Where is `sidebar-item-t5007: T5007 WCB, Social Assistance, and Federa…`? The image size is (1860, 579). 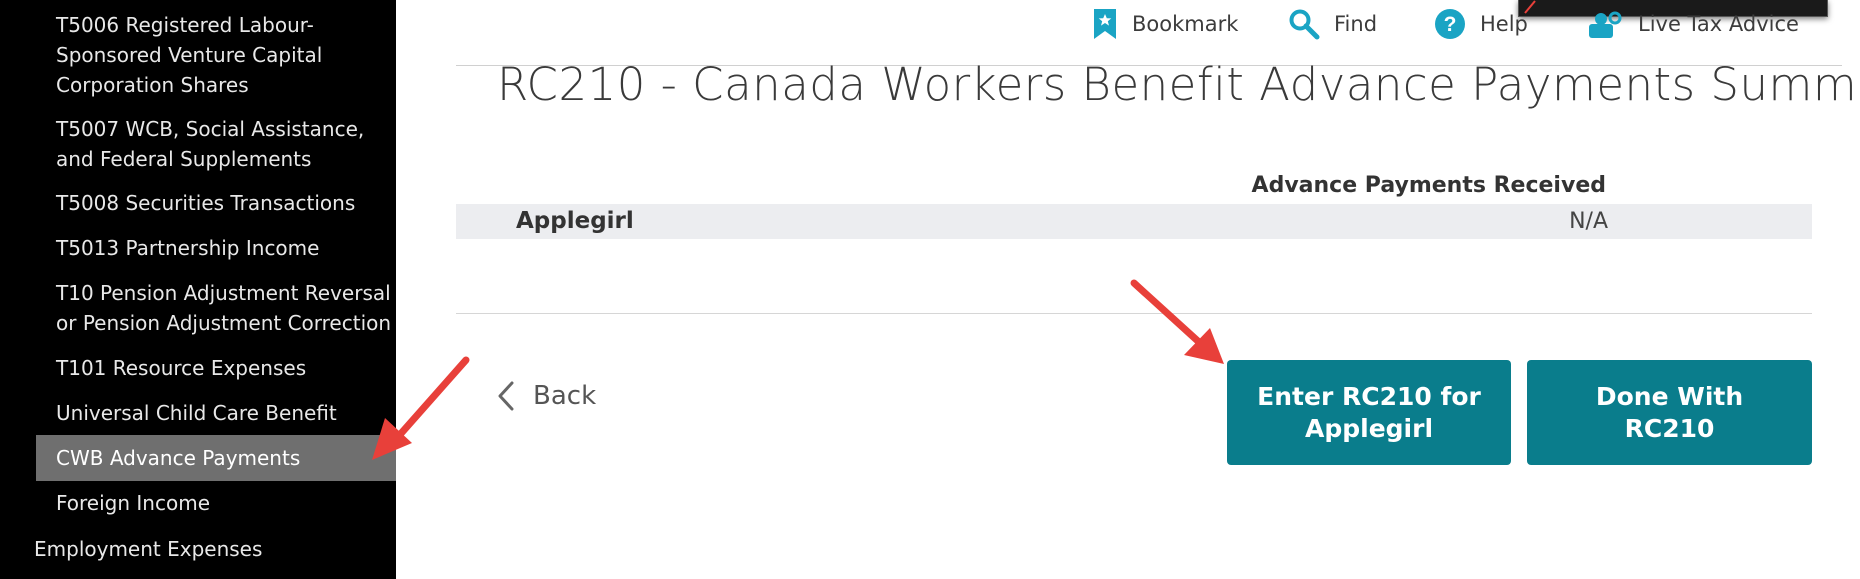 sidebar-item-t5007: T5007 WCB, Social Assistance, and Federa… is located at coordinates (226, 144).